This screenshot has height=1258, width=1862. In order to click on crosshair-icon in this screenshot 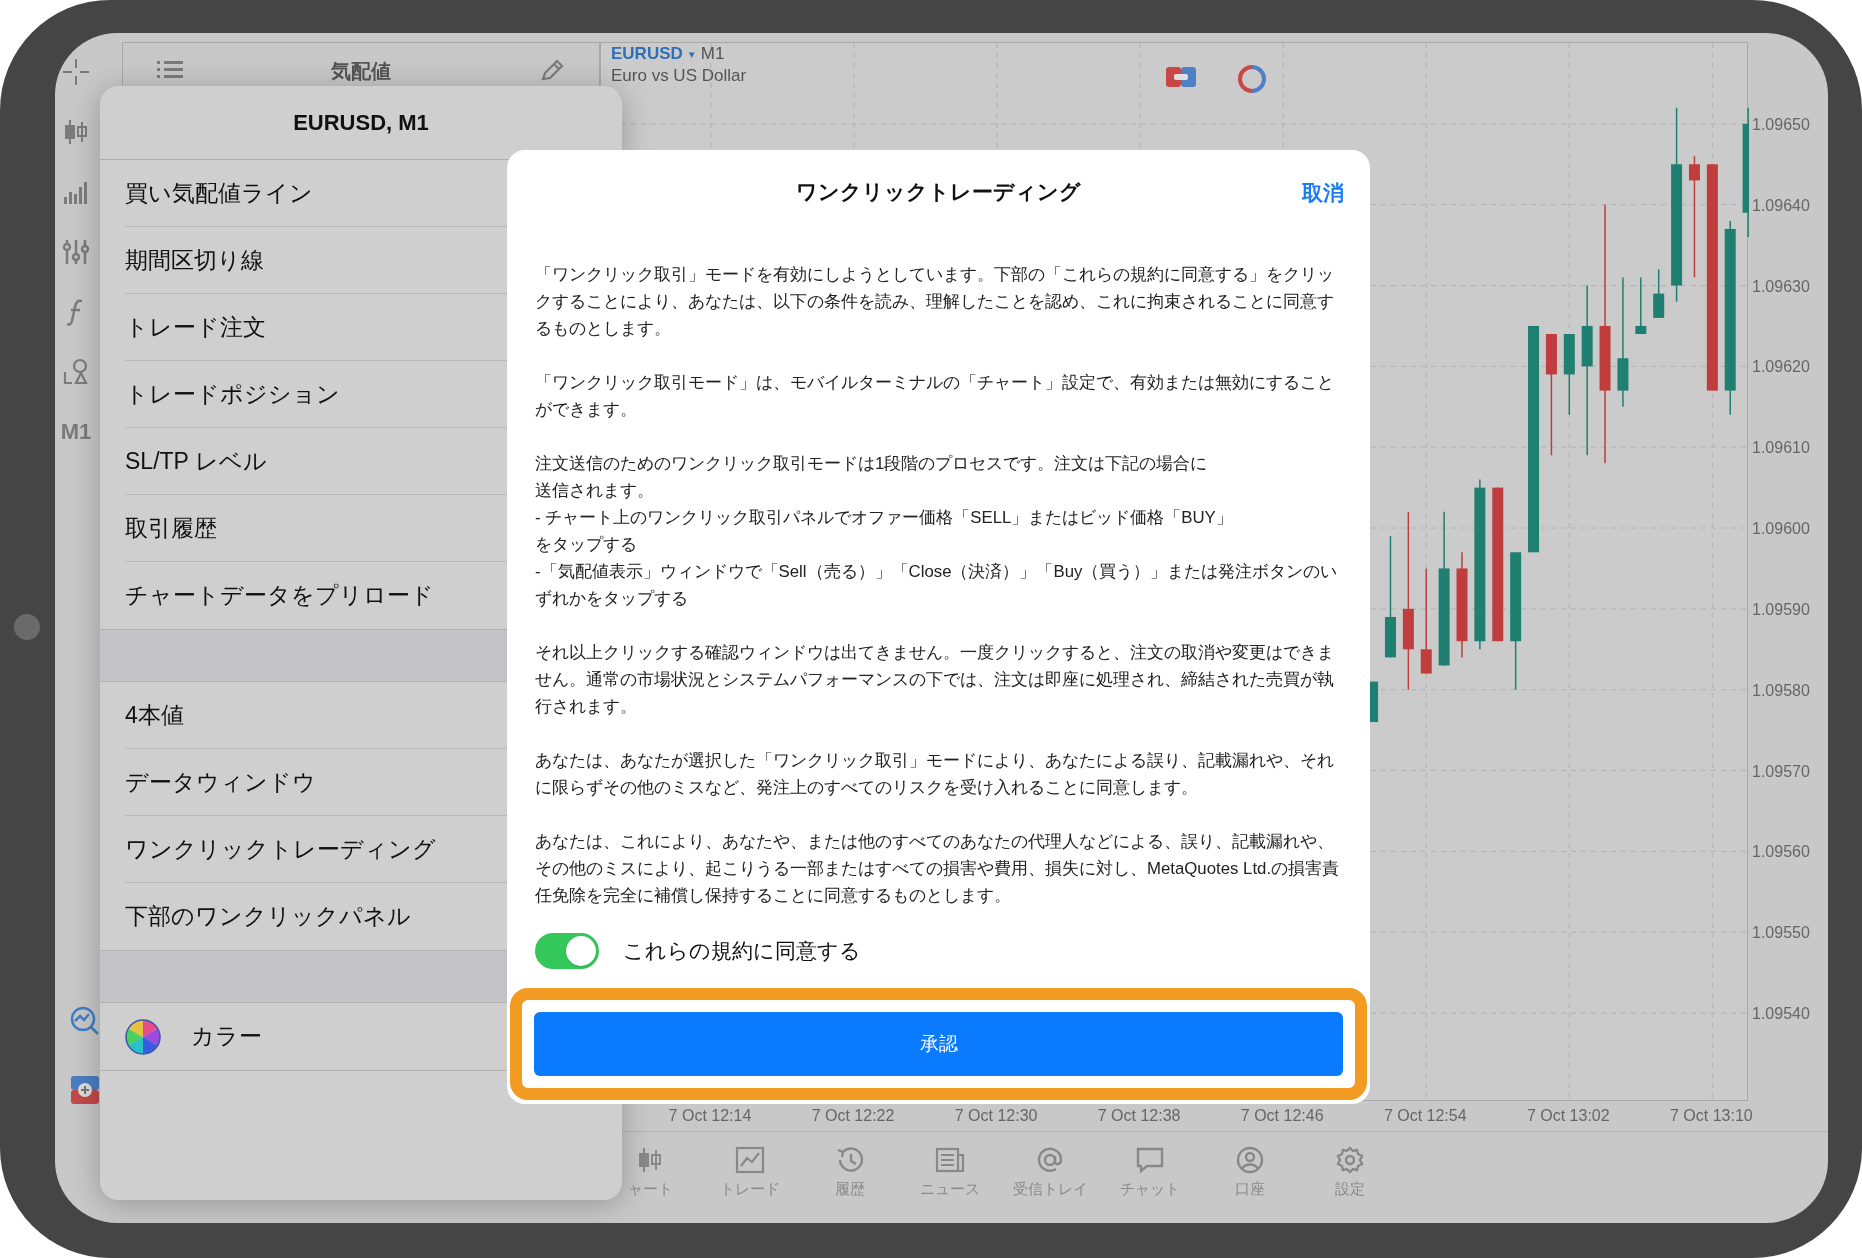, I will do `click(76, 72)`.